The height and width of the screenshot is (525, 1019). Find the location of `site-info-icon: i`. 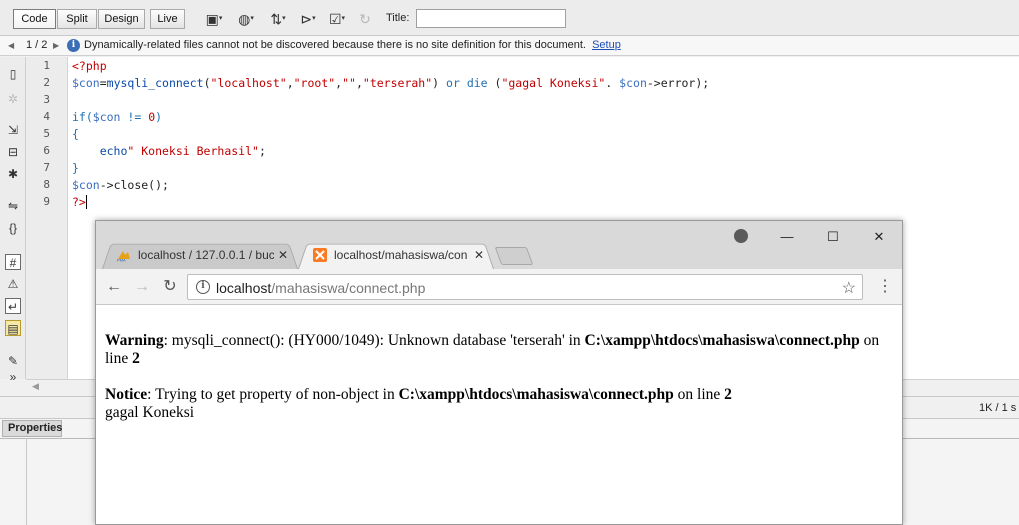

site-info-icon: i is located at coordinates (203, 287).